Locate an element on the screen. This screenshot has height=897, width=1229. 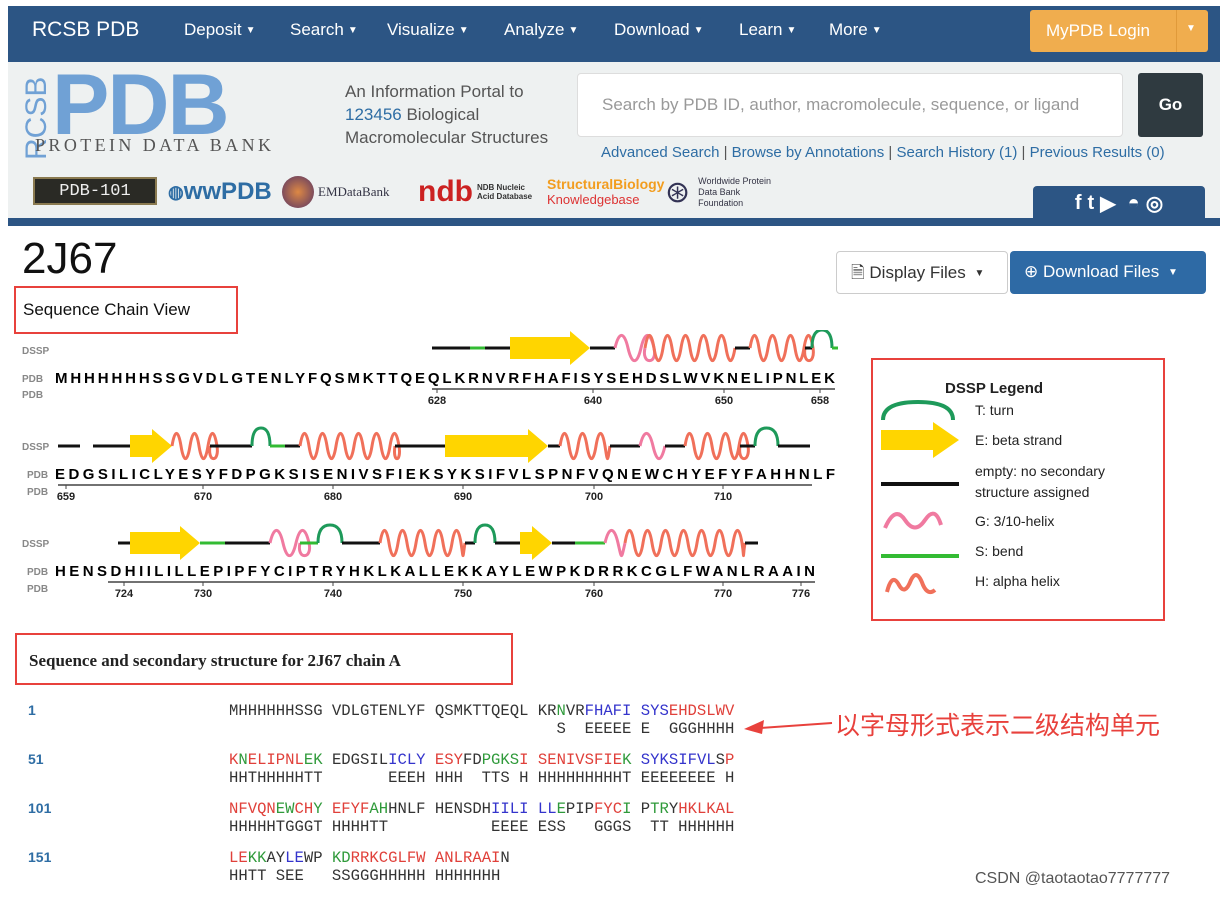
search-history-link: Search History (1) is located at coordinates (956, 152).